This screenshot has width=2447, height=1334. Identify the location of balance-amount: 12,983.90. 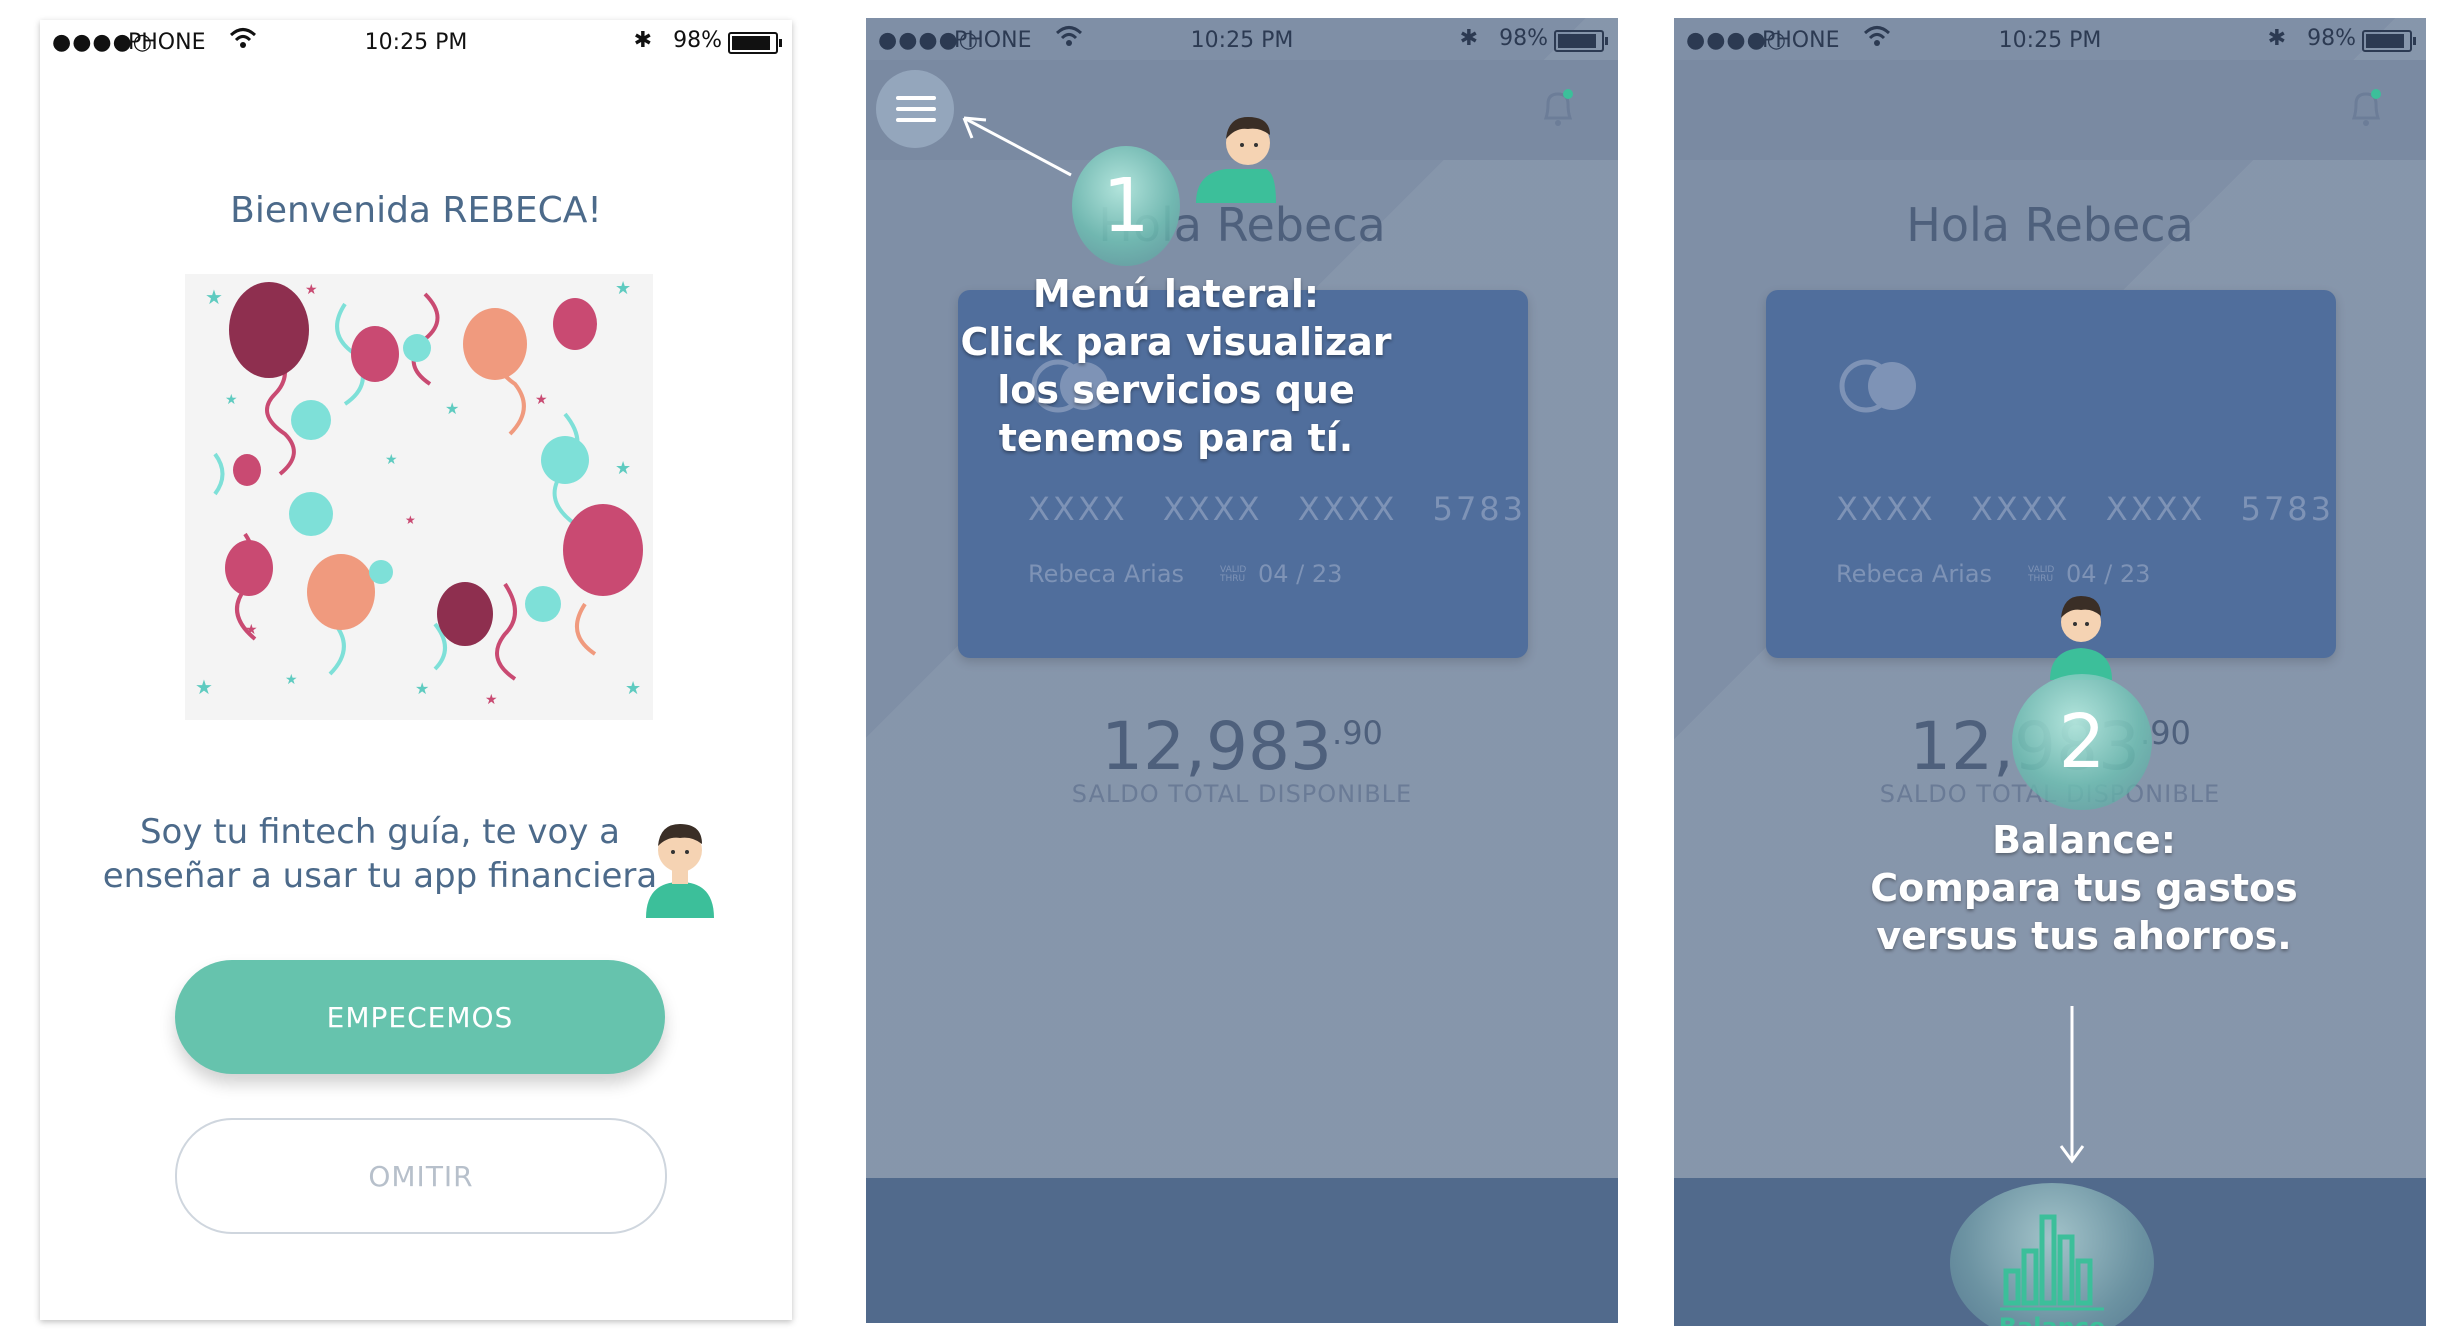
(1242, 746).